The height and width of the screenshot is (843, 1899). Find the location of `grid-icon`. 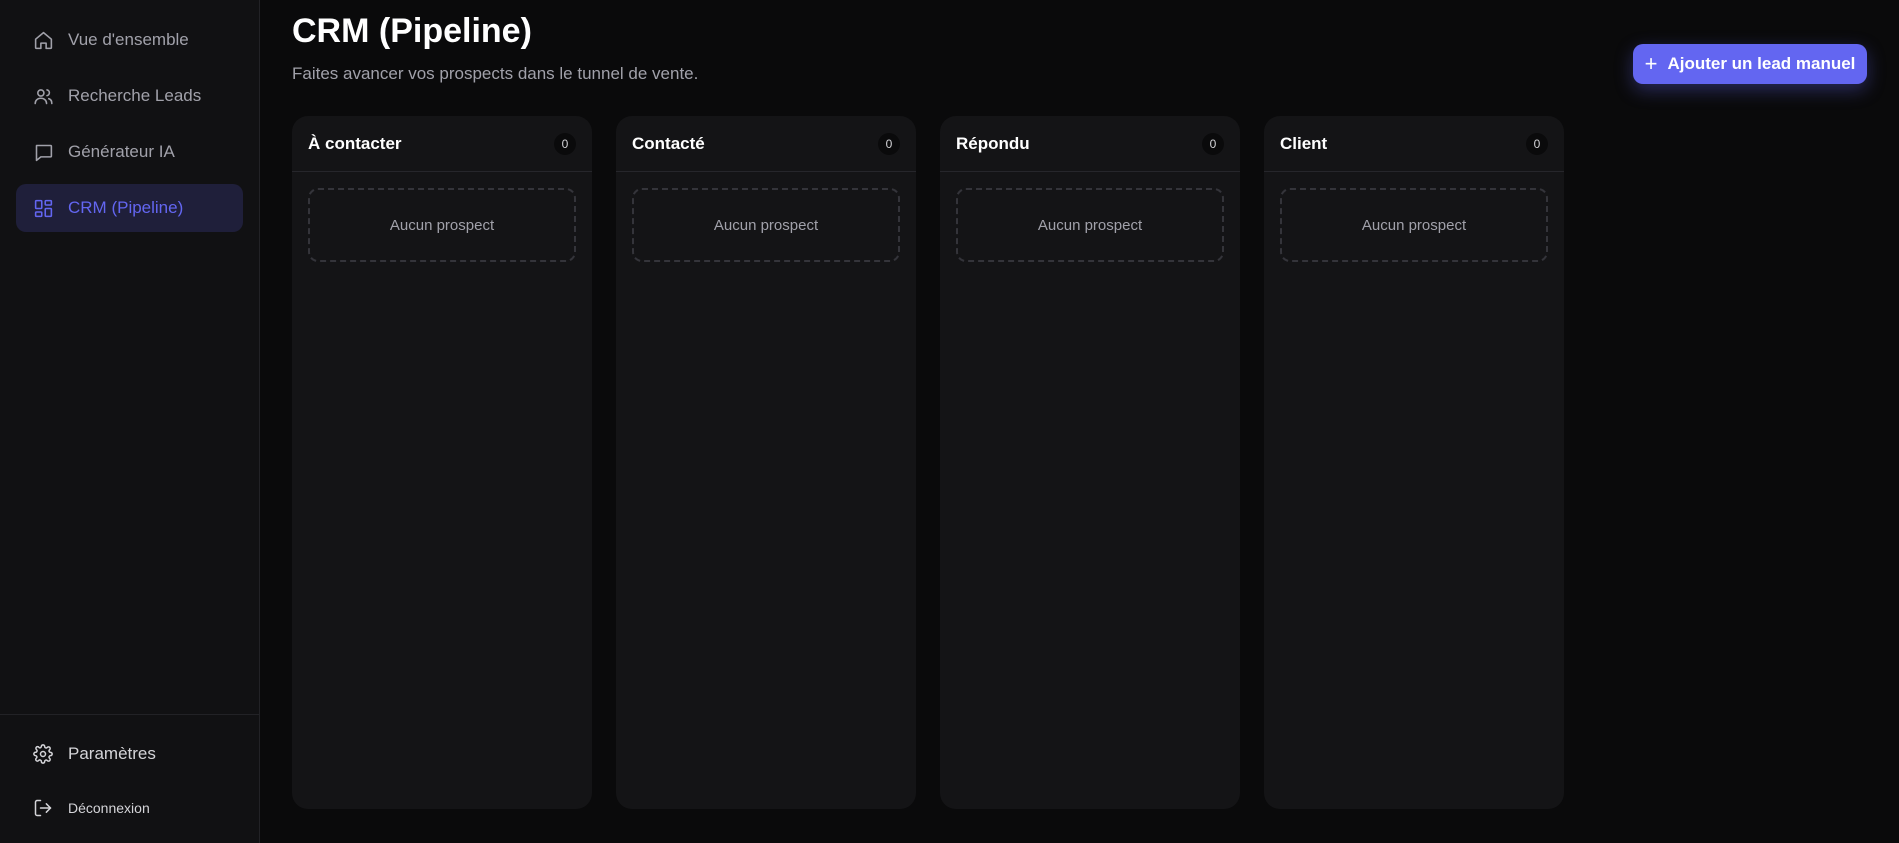

grid-icon is located at coordinates (43, 208).